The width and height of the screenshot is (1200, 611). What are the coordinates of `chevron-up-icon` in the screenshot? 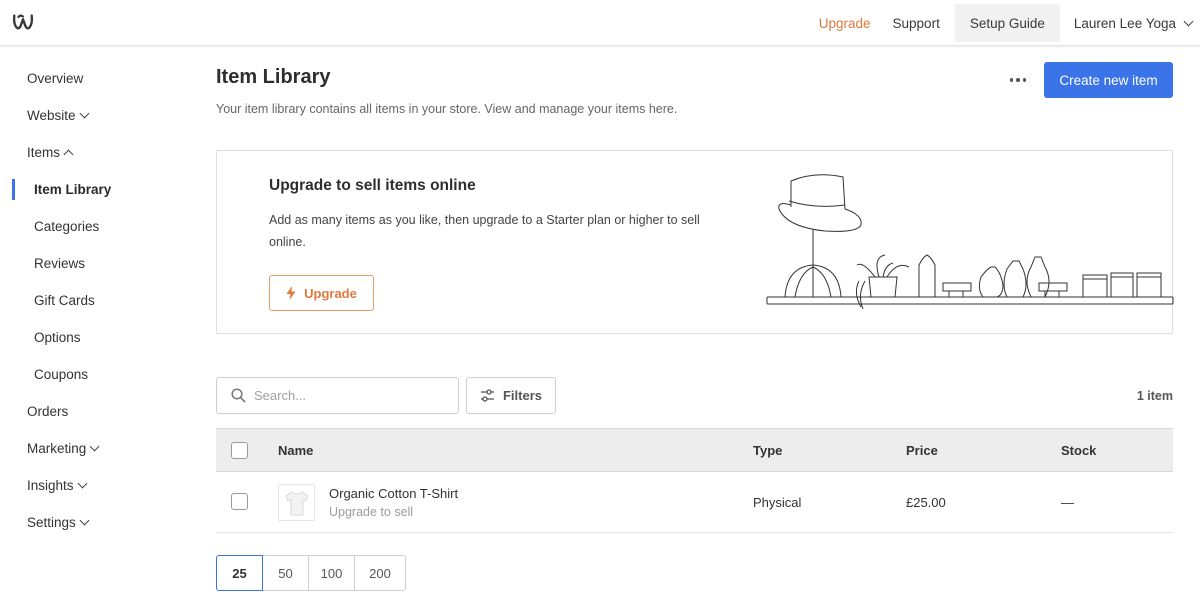 It's located at (68, 154).